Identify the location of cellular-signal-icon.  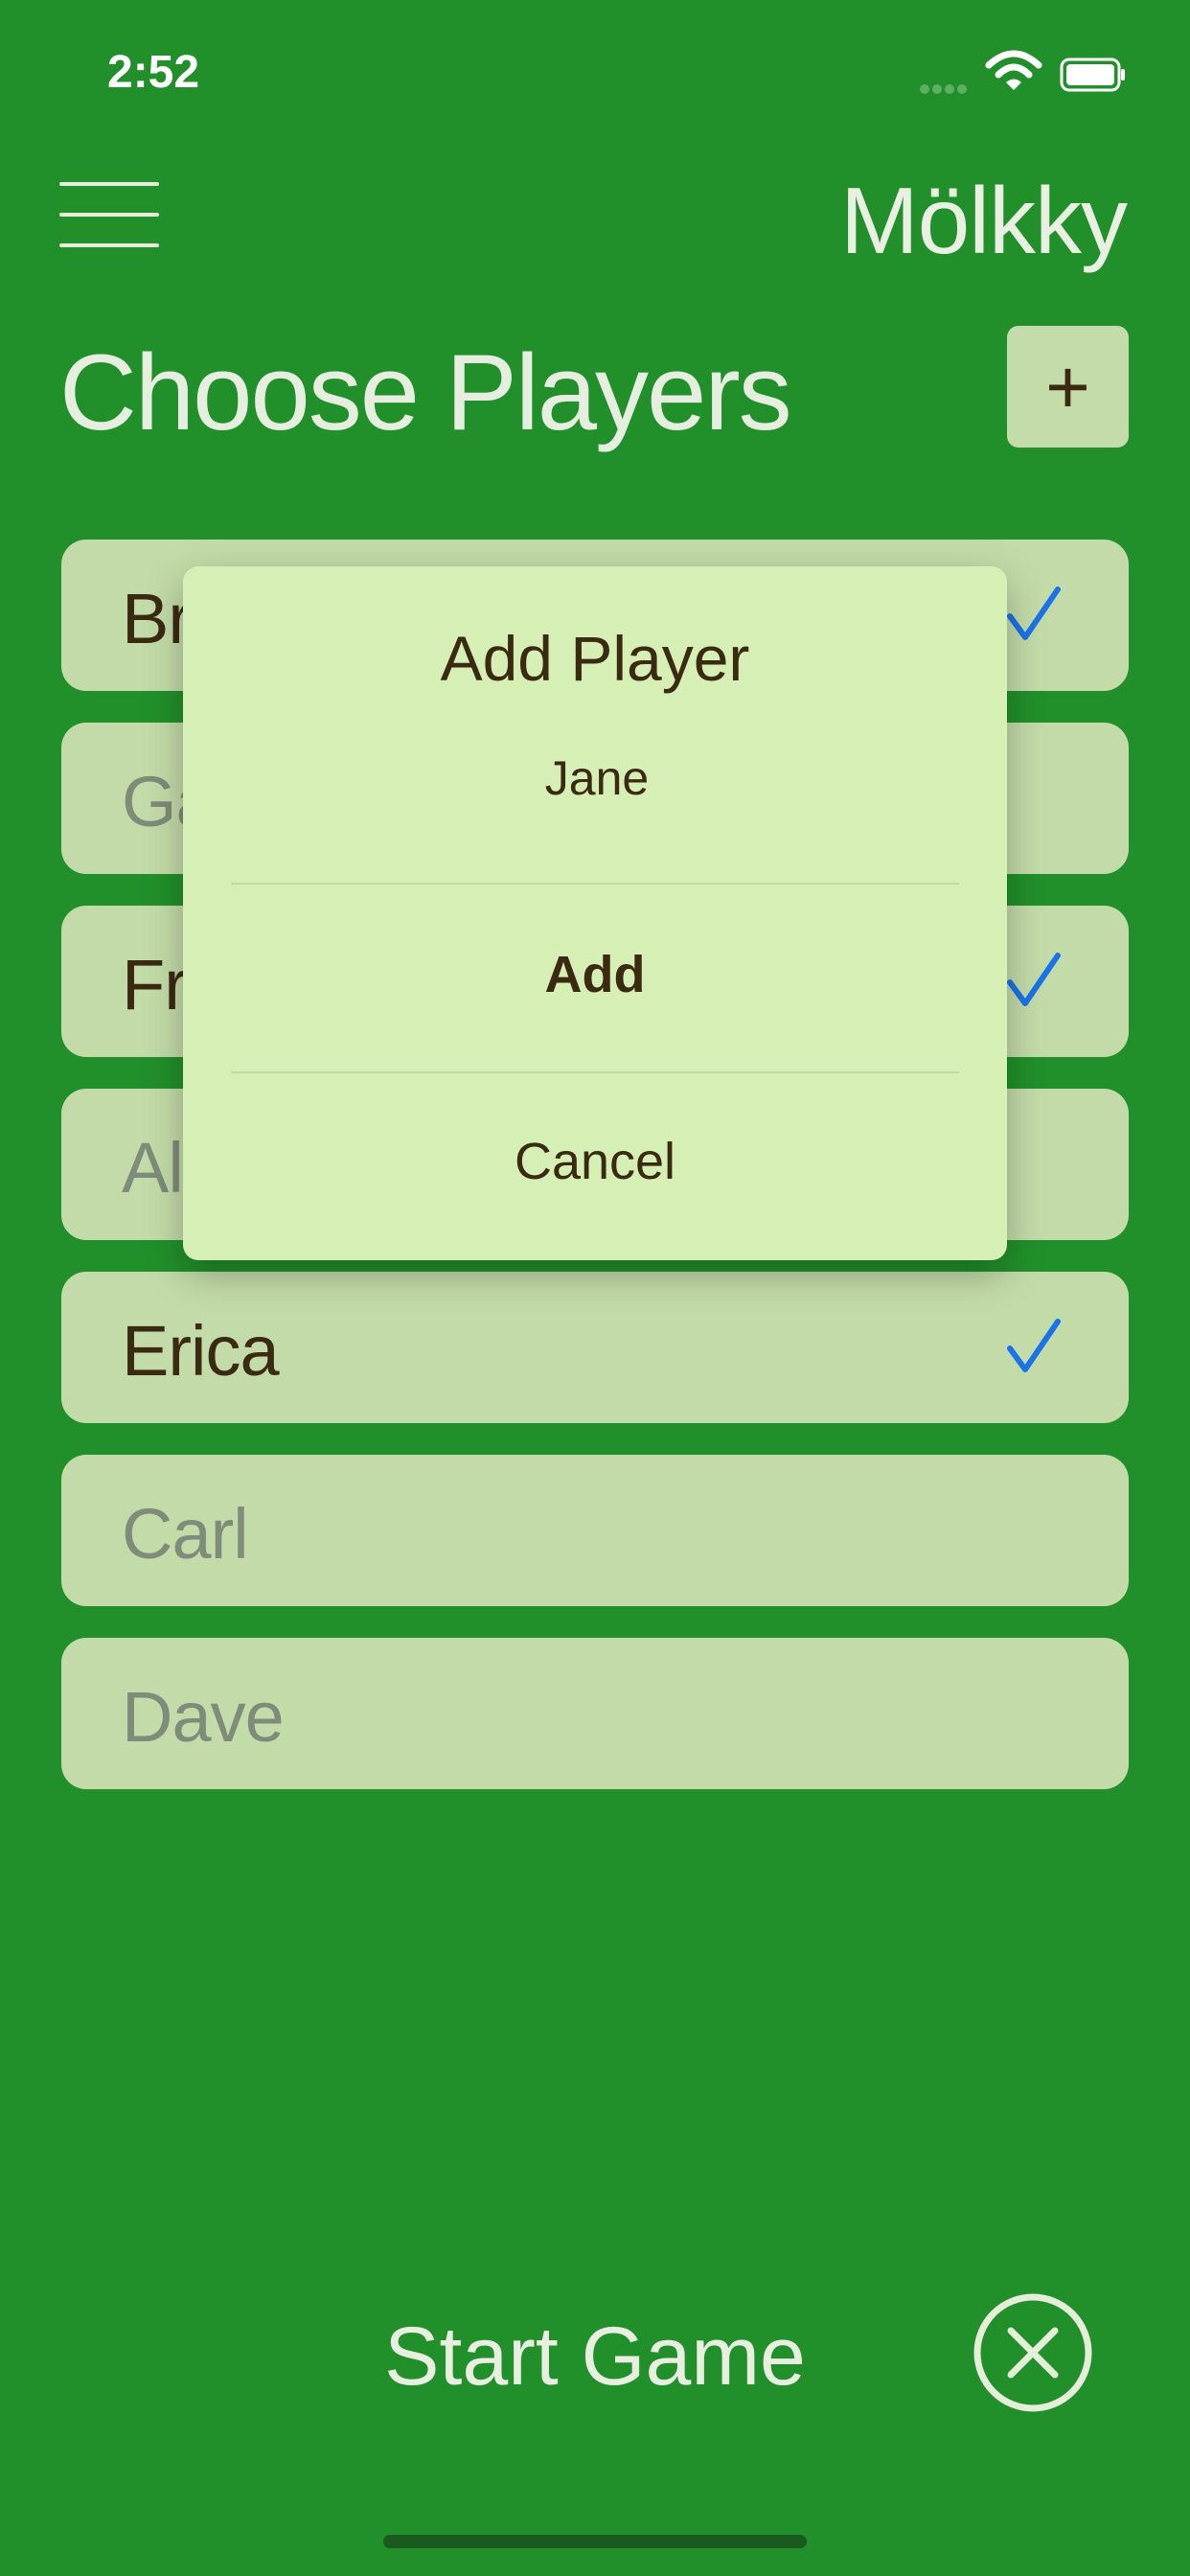
(949, 87).